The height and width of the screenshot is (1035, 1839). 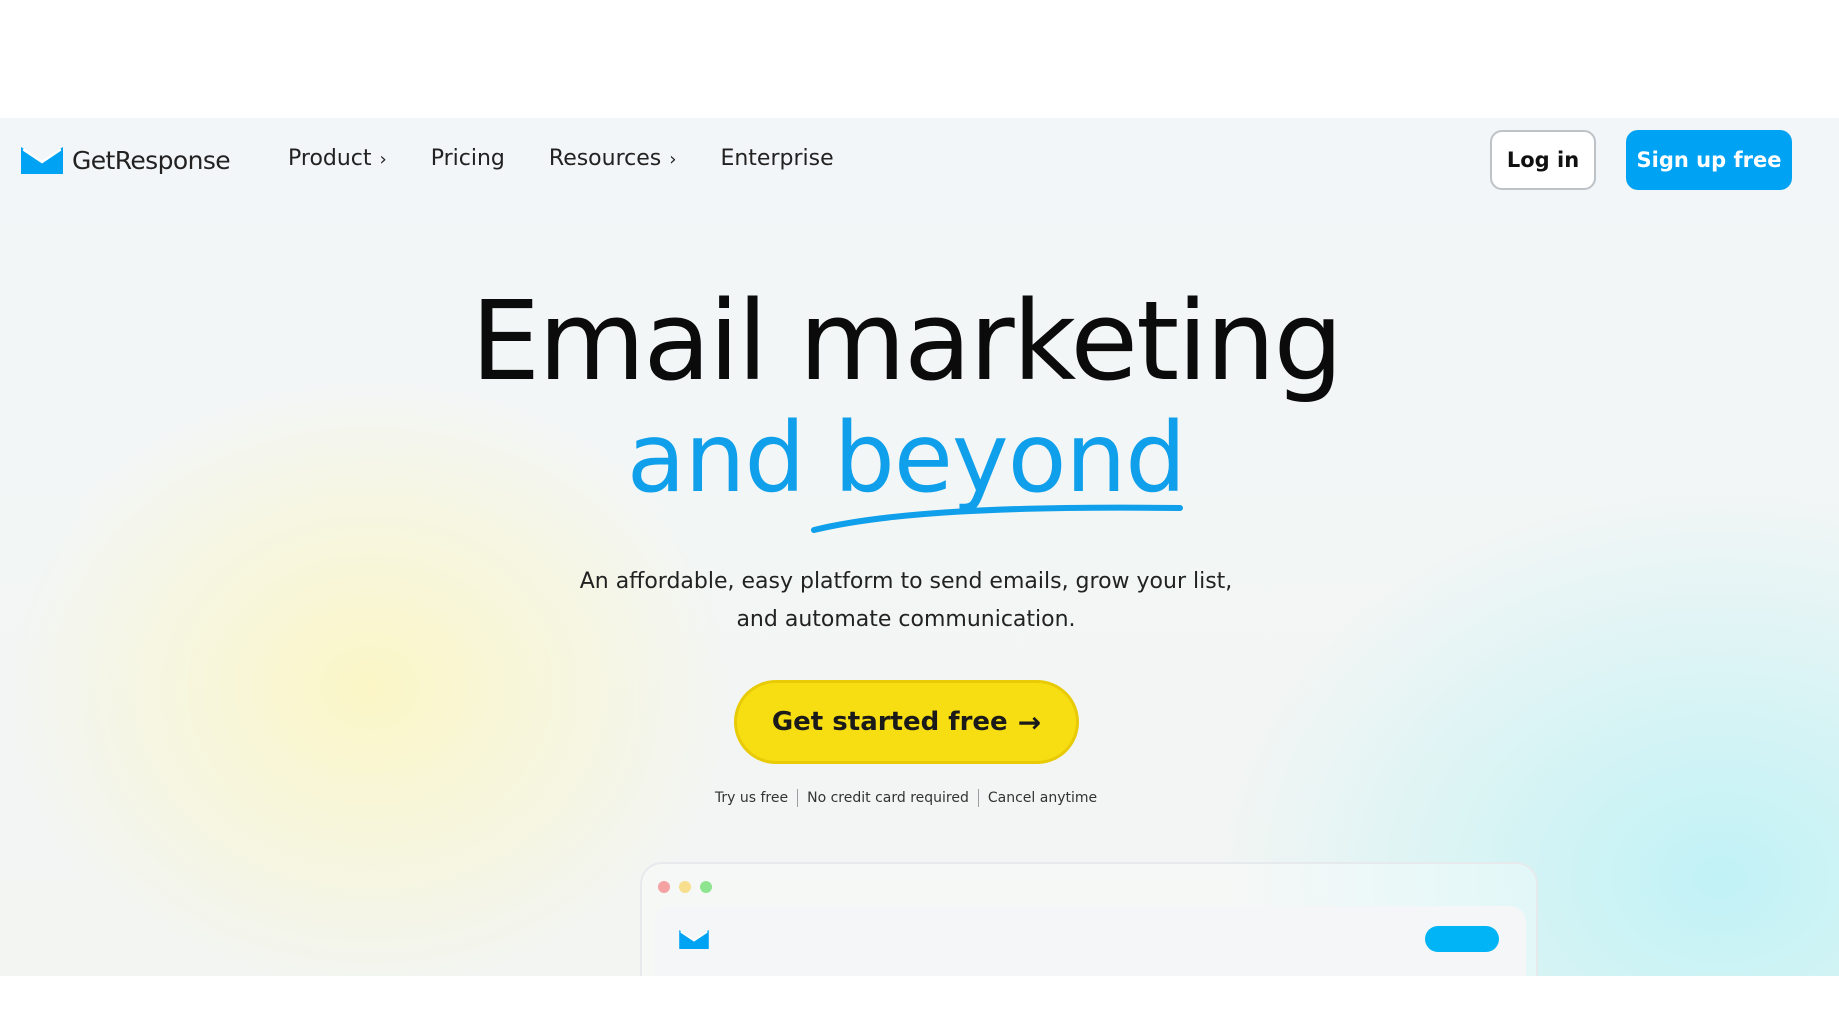 I want to click on hero-subtitle-line: and automate communication., so click(x=906, y=619).